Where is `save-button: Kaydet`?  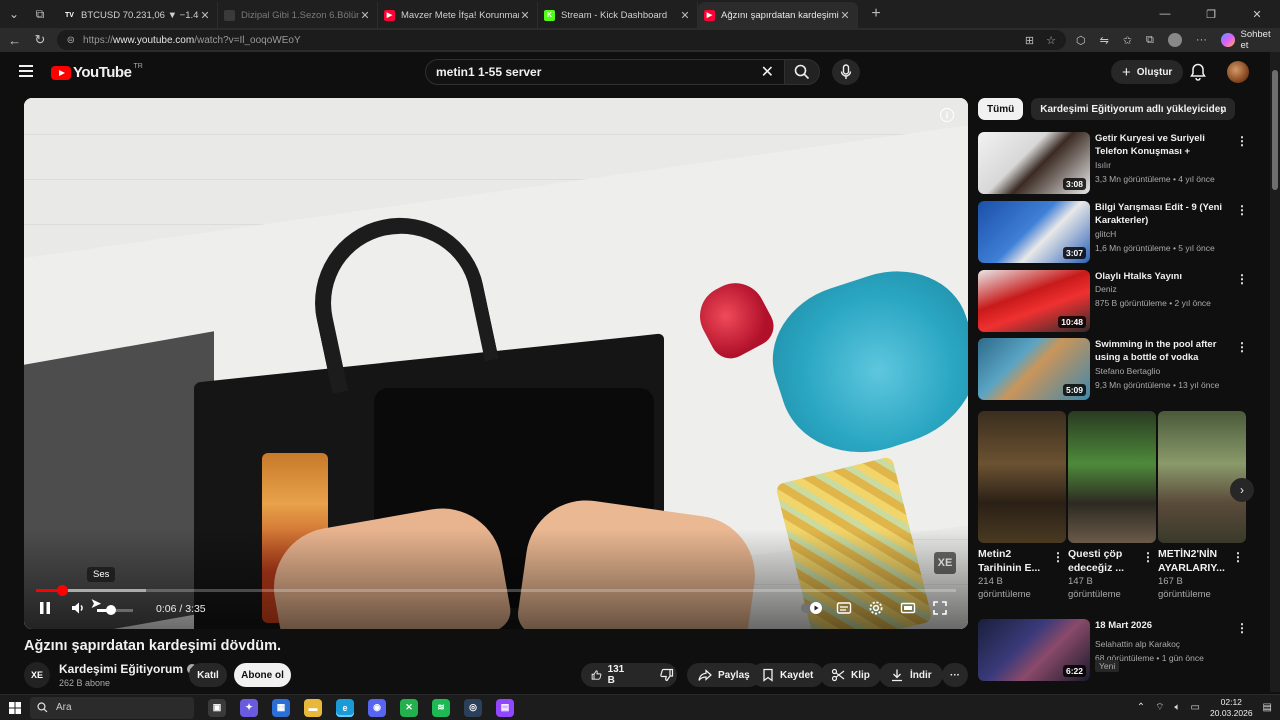 save-button: Kaydet is located at coordinates (788, 675).